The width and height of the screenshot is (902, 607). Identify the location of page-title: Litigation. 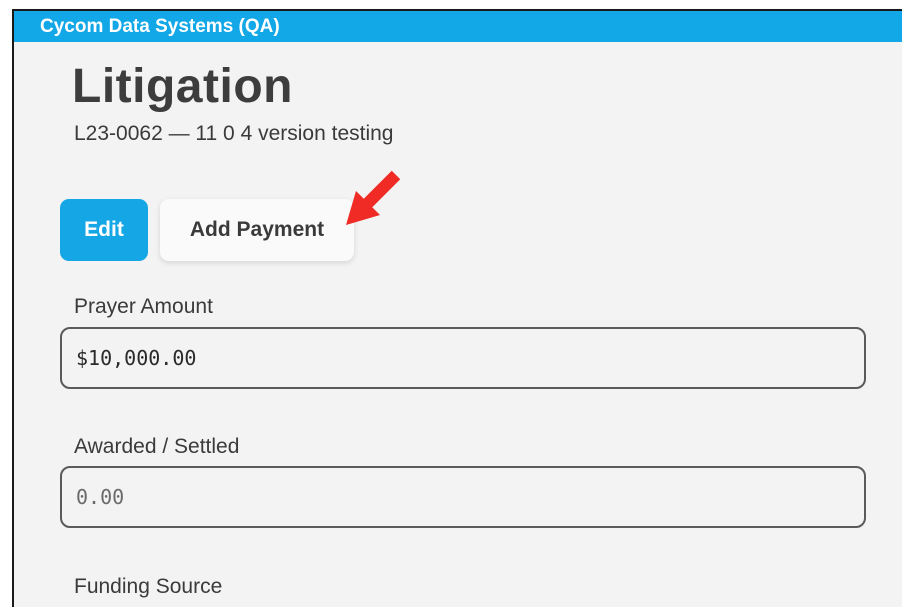
(182, 86).